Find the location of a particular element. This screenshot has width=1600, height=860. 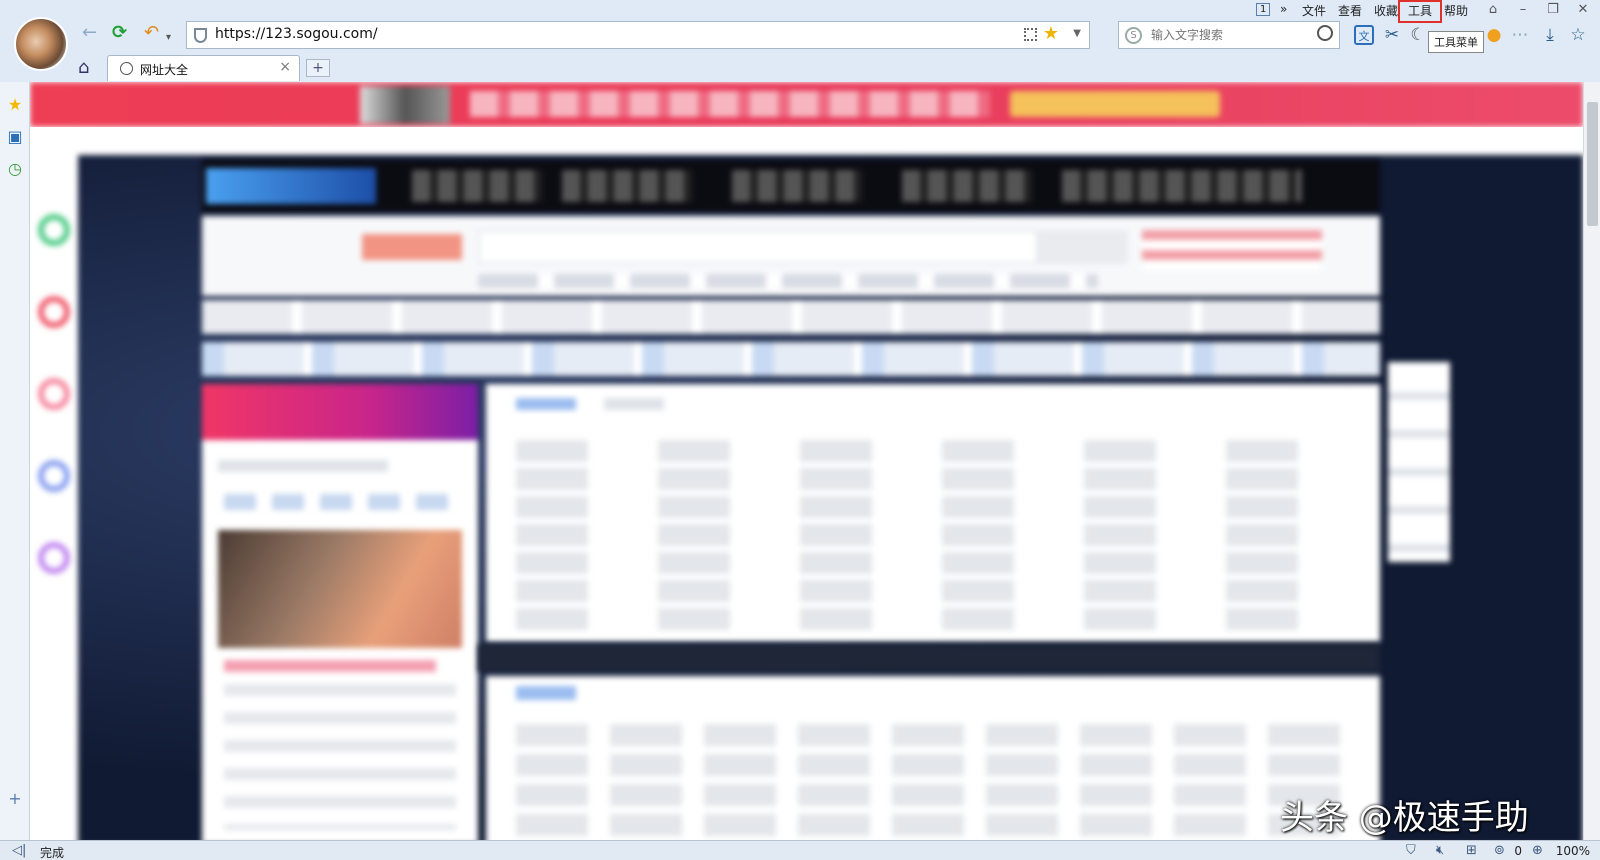

search-input is located at coordinates (1231, 35).